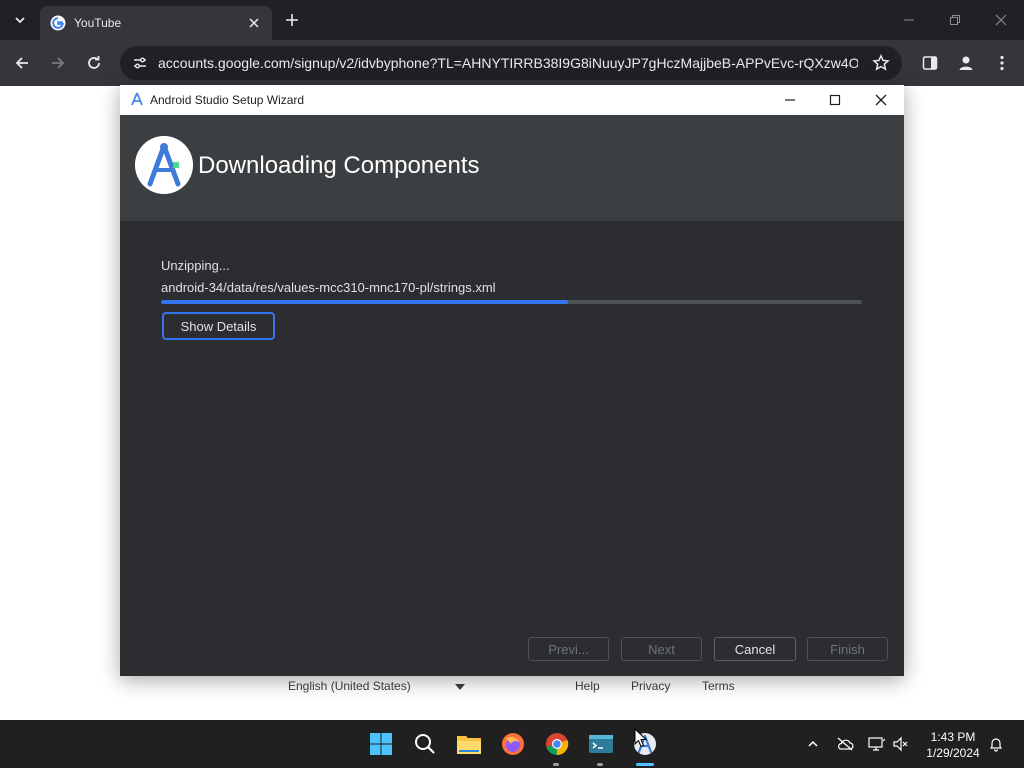  I want to click on taskbar: 1:43 PM 1/29/2024, so click(512, 744).